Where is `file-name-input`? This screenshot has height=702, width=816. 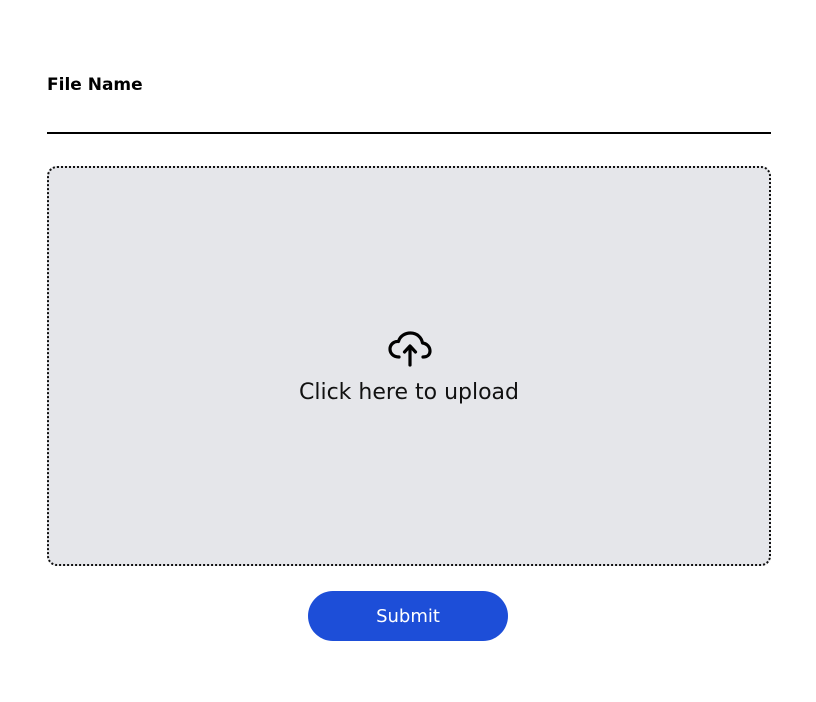
file-name-input is located at coordinates (409, 118).